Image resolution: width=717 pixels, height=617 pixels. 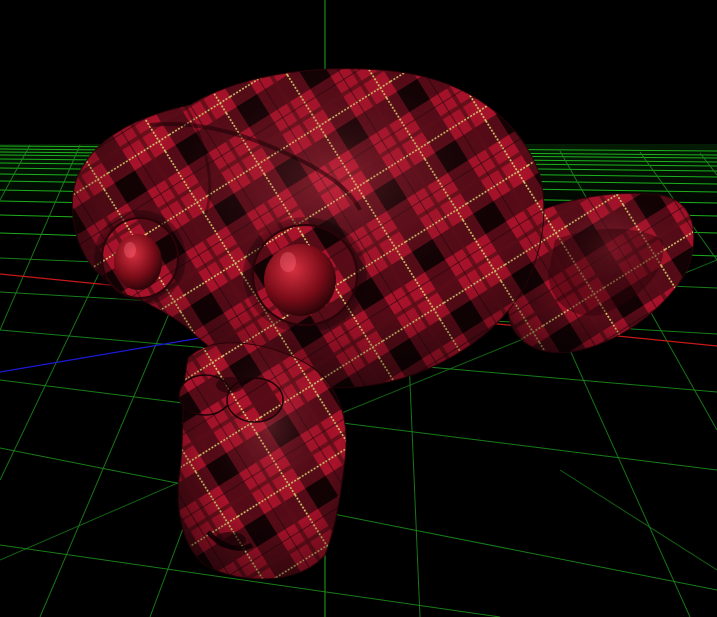 What do you see at coordinates (140, 258) in the screenshot?
I see `left-eye` at bounding box center [140, 258].